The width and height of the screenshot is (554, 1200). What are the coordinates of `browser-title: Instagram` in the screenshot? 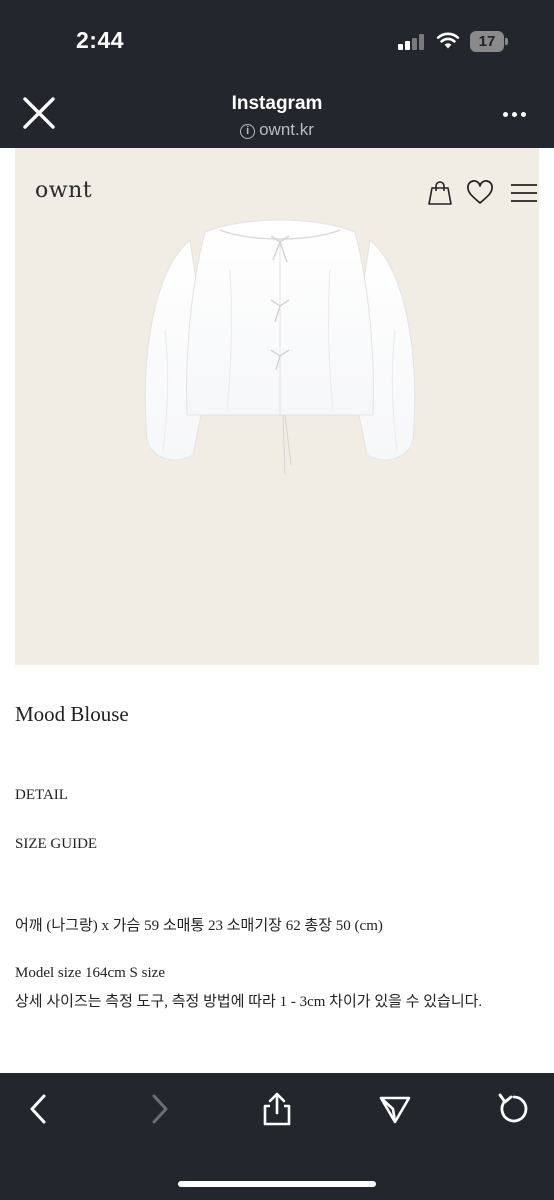 It's located at (277, 103).